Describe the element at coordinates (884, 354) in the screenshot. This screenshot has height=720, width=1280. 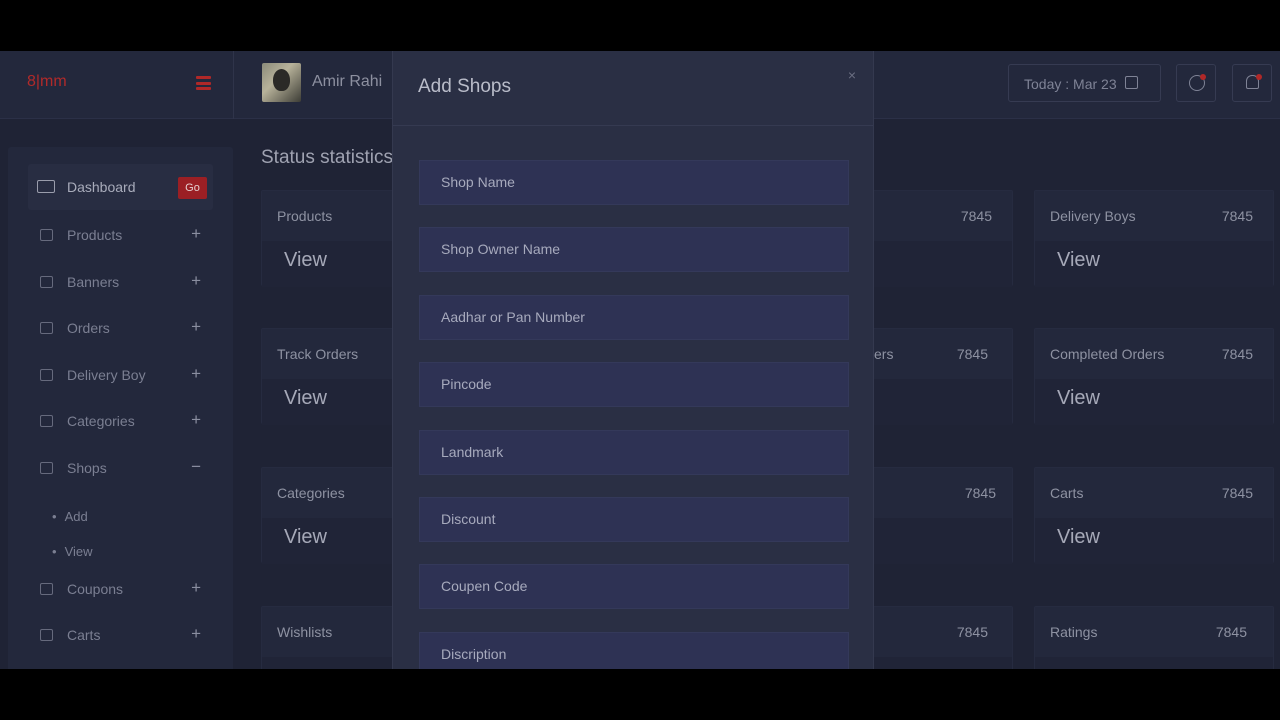
I see `card-title: ers` at that location.